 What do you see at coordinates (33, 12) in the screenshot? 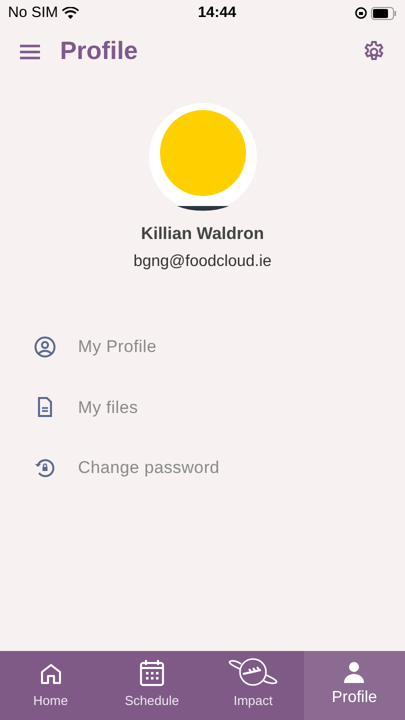
I see `carrier-label: No SIM` at bounding box center [33, 12].